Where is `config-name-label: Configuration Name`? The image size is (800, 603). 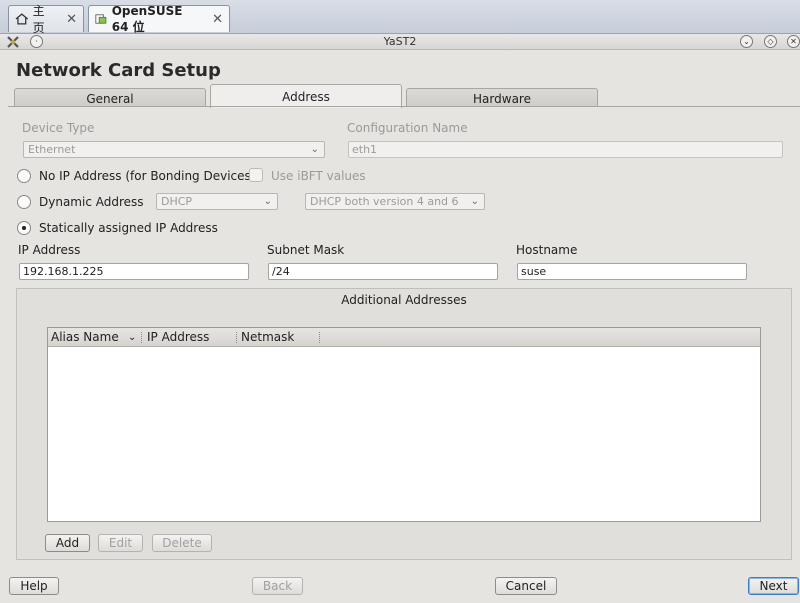 config-name-label: Configuration Name is located at coordinates (407, 128).